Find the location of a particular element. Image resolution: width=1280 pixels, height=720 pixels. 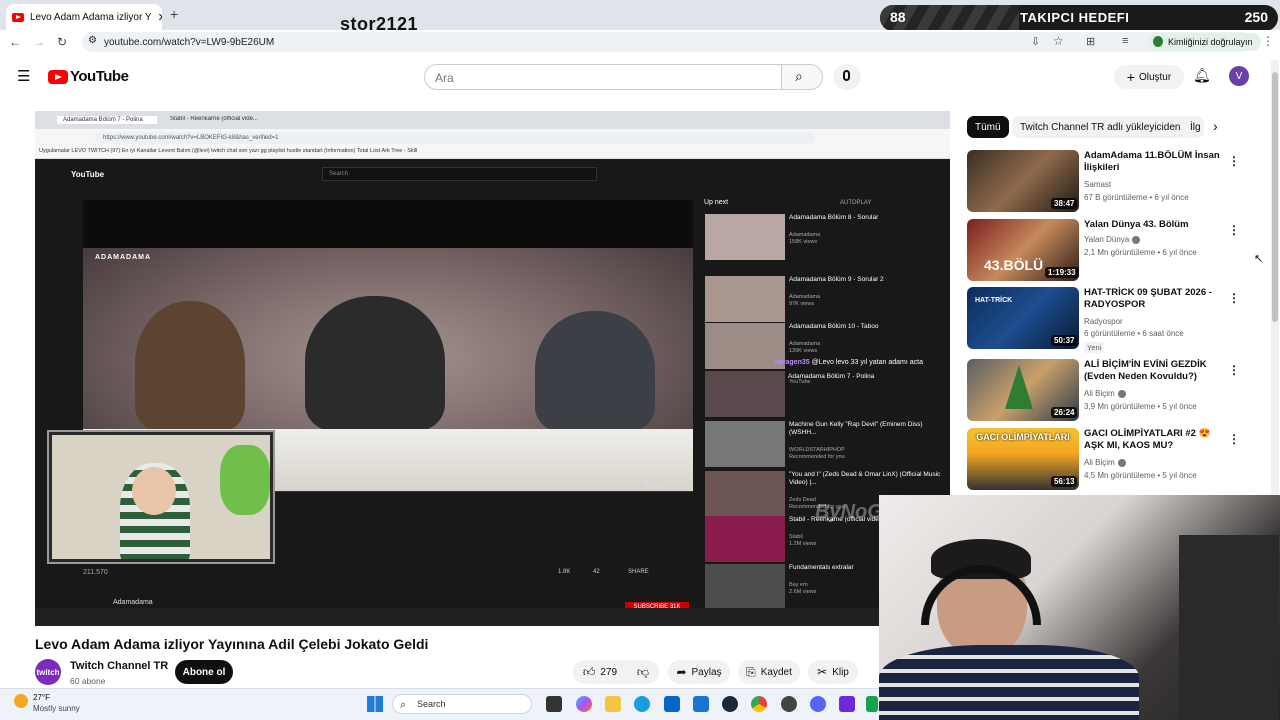

webcam-plant is located at coordinates (245, 480).